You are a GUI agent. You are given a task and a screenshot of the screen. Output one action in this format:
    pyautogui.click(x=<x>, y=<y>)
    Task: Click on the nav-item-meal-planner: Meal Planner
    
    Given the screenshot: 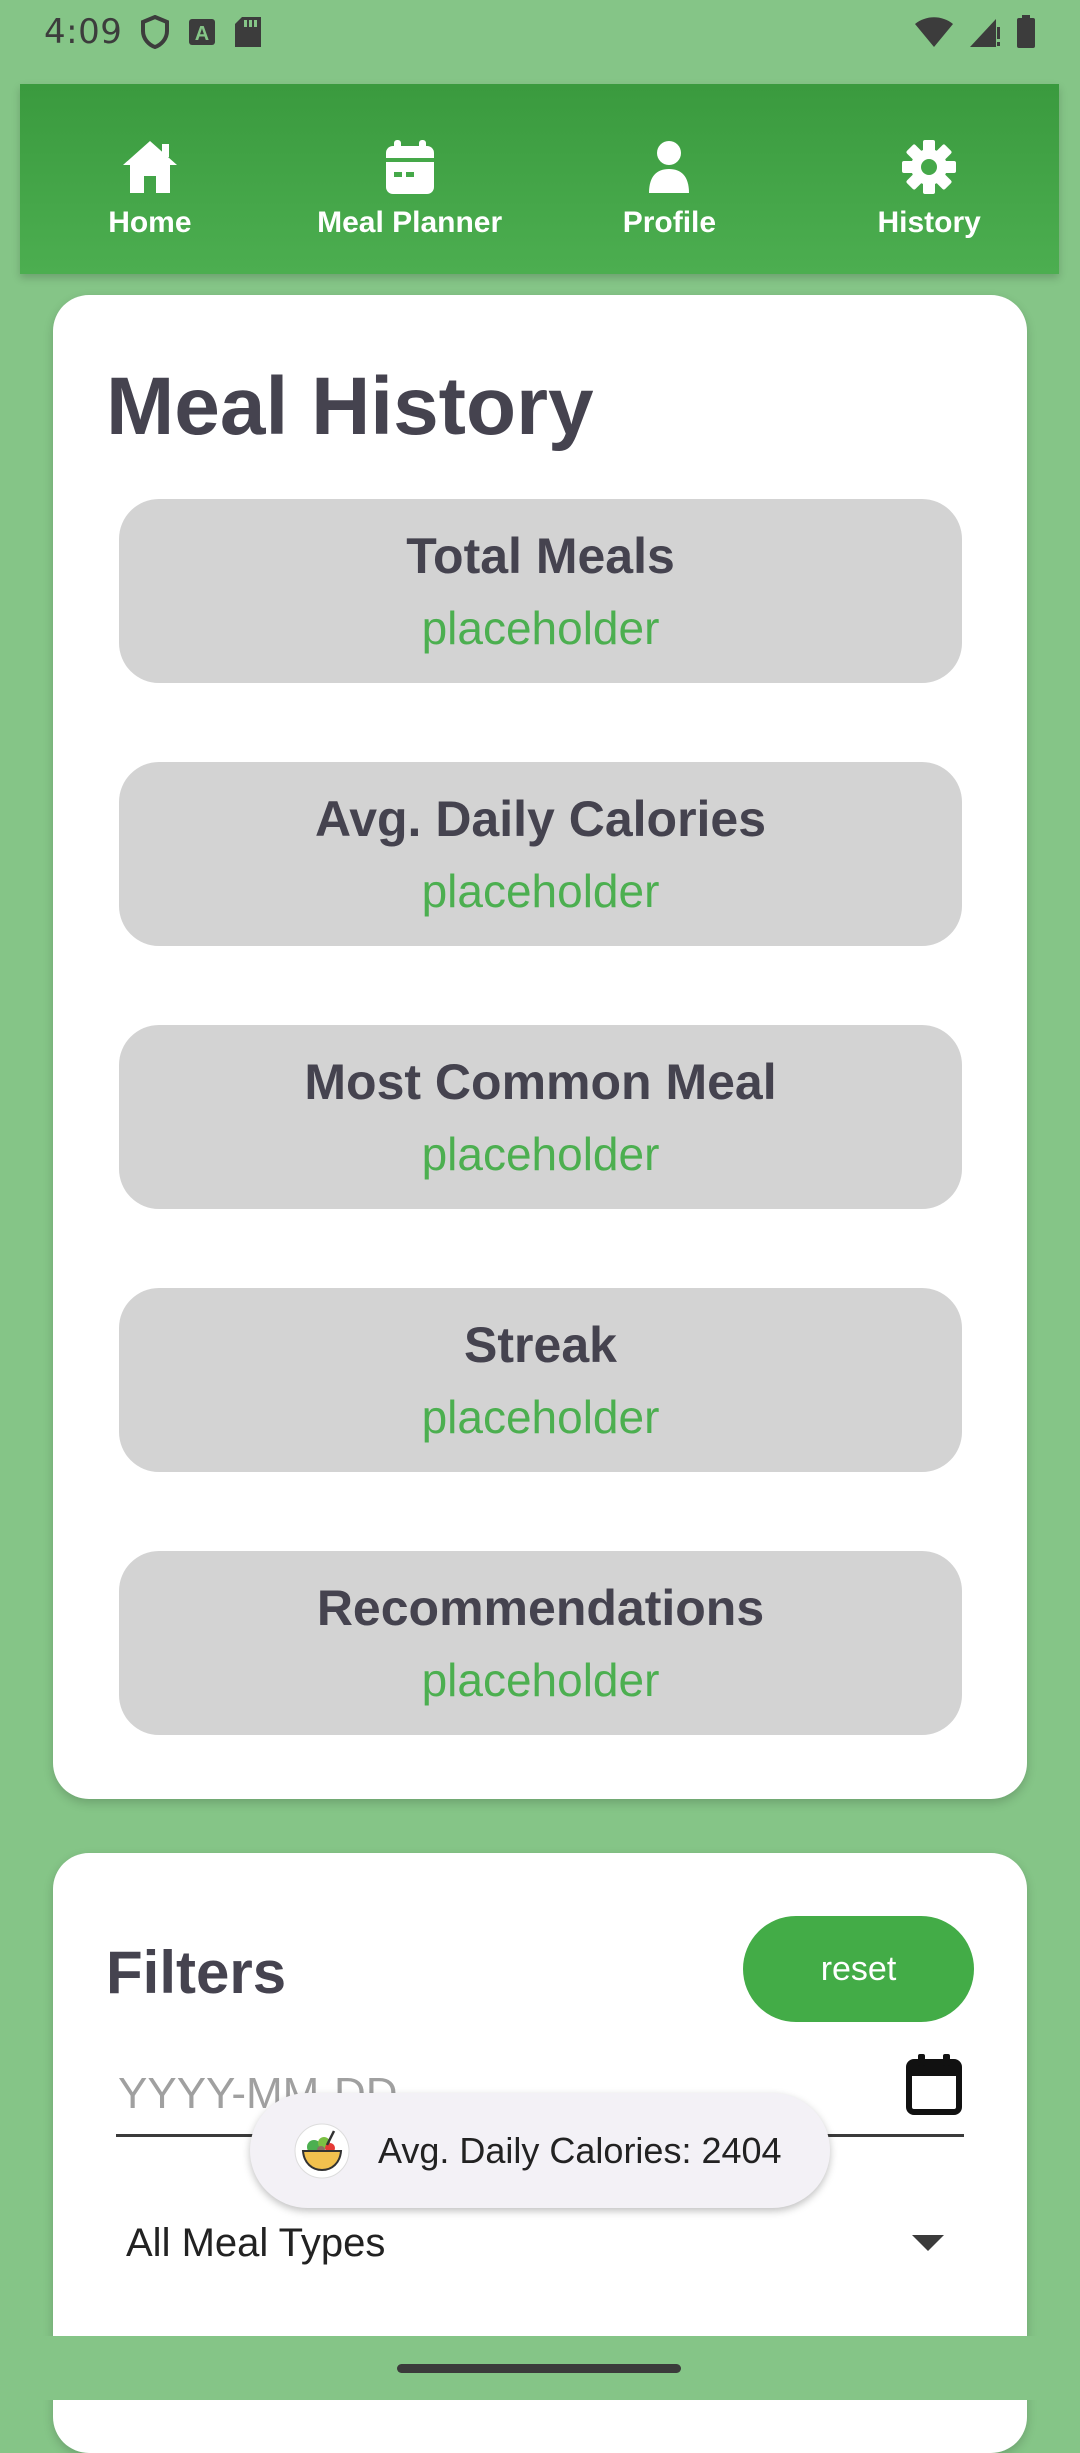 What is the action you would take?
    pyautogui.click(x=410, y=179)
    